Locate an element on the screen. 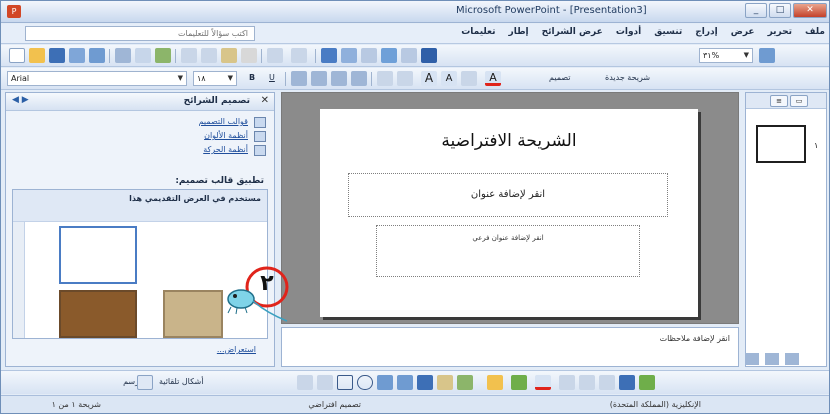 This screenshot has width=830, height=414. link-animation-schemes: أنظمة الحركة is located at coordinates (225, 149).